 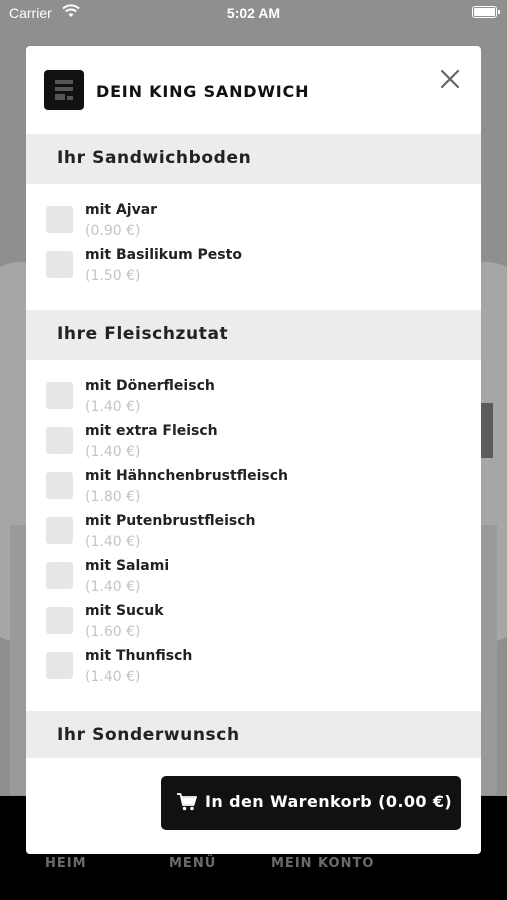 What do you see at coordinates (66, 863) in the screenshot?
I see `tab-home: HEIM` at bounding box center [66, 863].